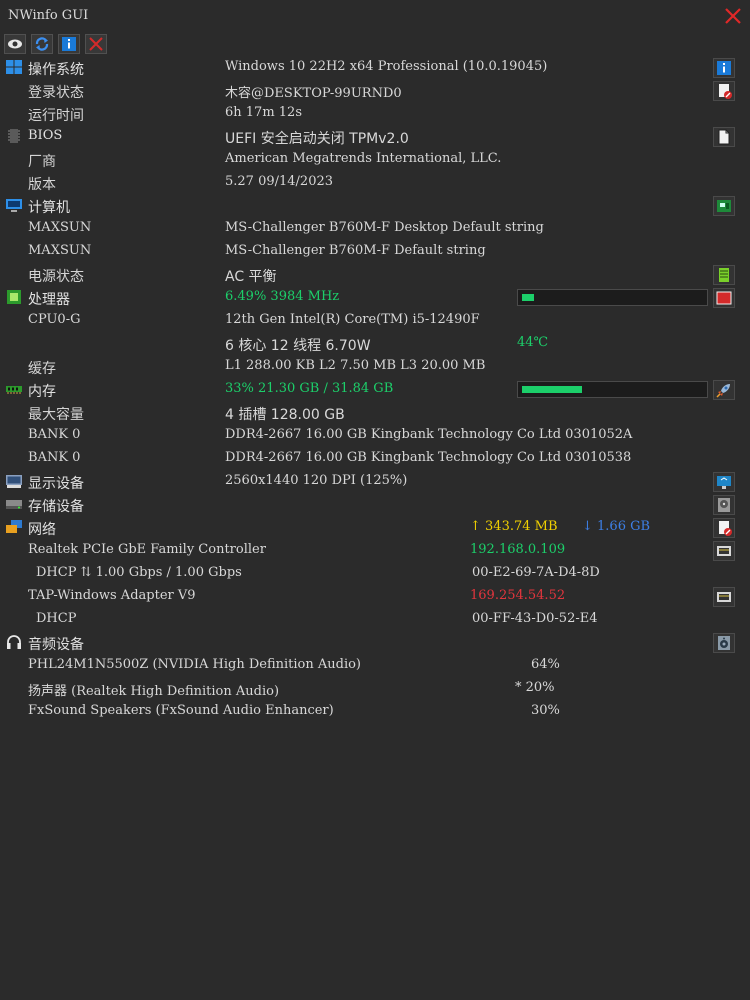  I want to click on cache-value: L1 288.00 KB L2 7.50 MB L3 20.00 MB, so click(355, 365).